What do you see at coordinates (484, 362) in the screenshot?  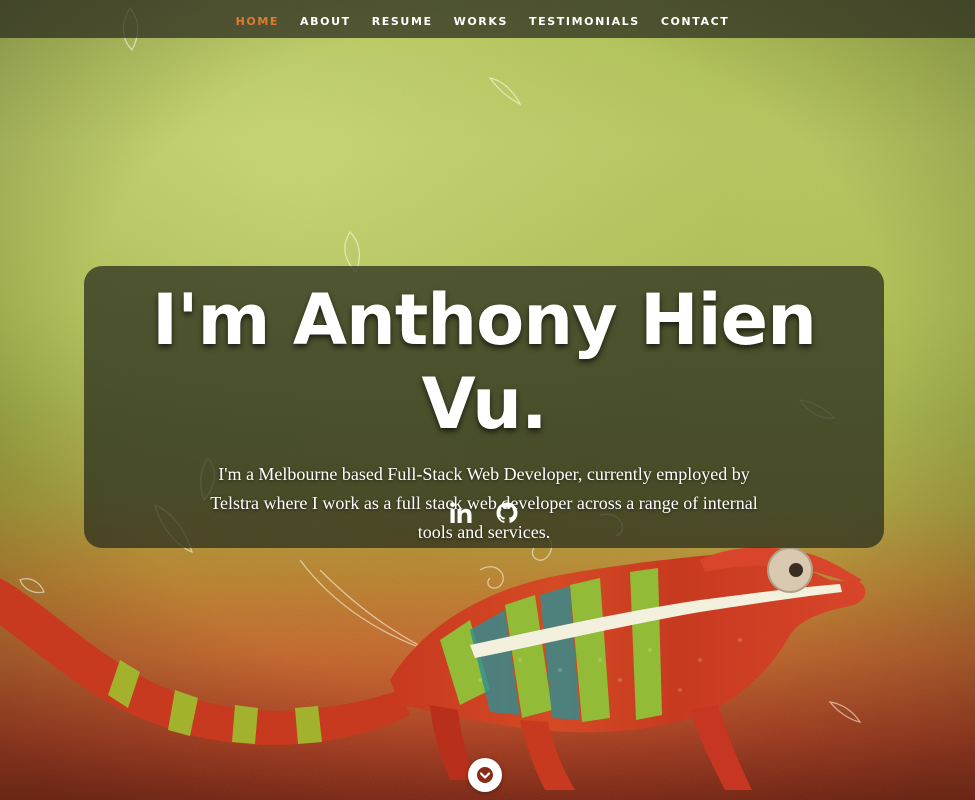 I see `hero-title: I'm Anthony Hien Vu.` at bounding box center [484, 362].